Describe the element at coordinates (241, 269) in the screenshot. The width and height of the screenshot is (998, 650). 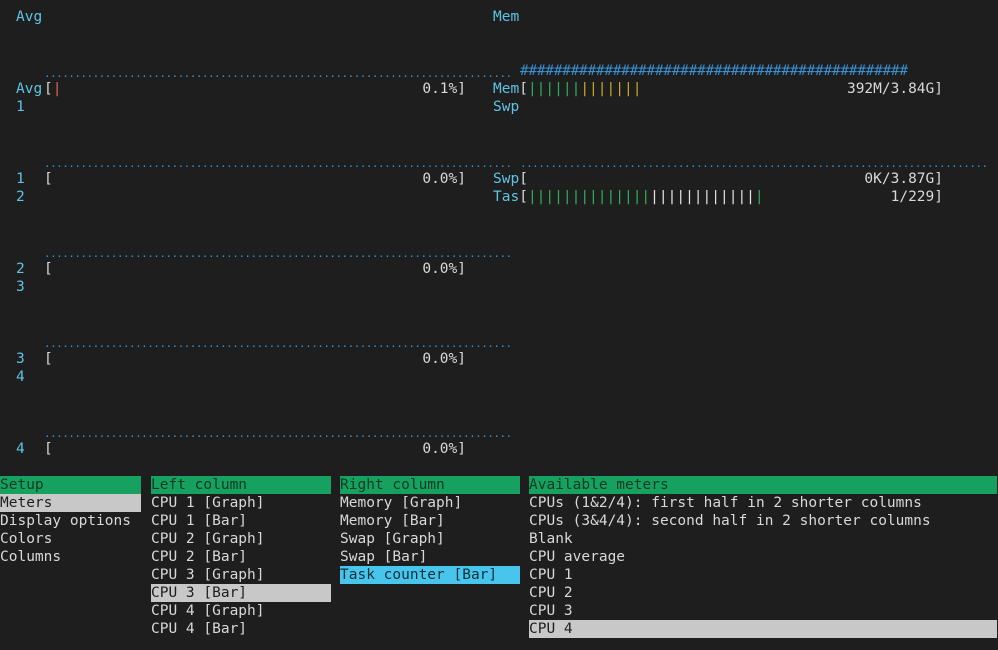
I see `cpu-bar-meter: 2[0.0%]` at that location.